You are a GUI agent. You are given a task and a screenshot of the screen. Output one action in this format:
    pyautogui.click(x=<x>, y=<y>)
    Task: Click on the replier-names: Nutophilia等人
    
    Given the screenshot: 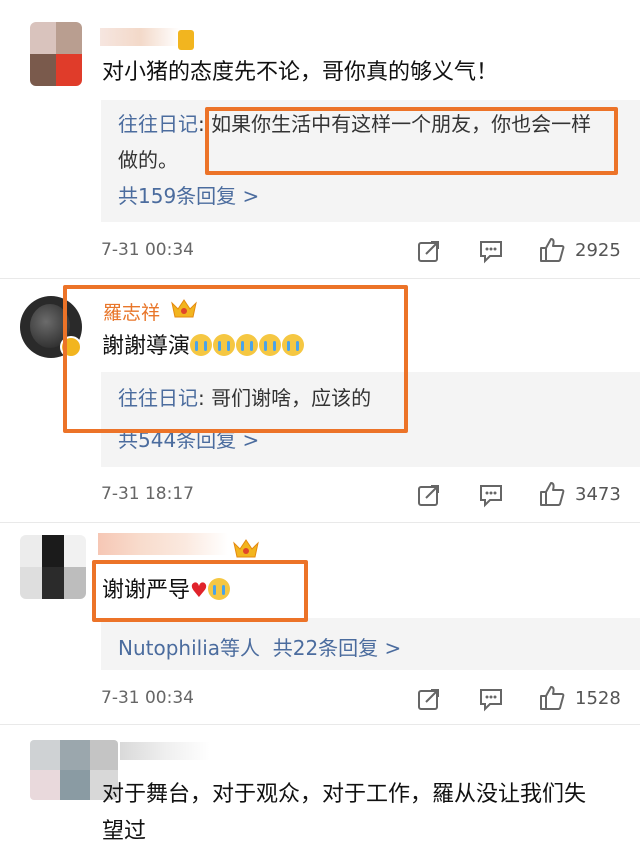 What is the action you would take?
    pyautogui.click(x=189, y=648)
    